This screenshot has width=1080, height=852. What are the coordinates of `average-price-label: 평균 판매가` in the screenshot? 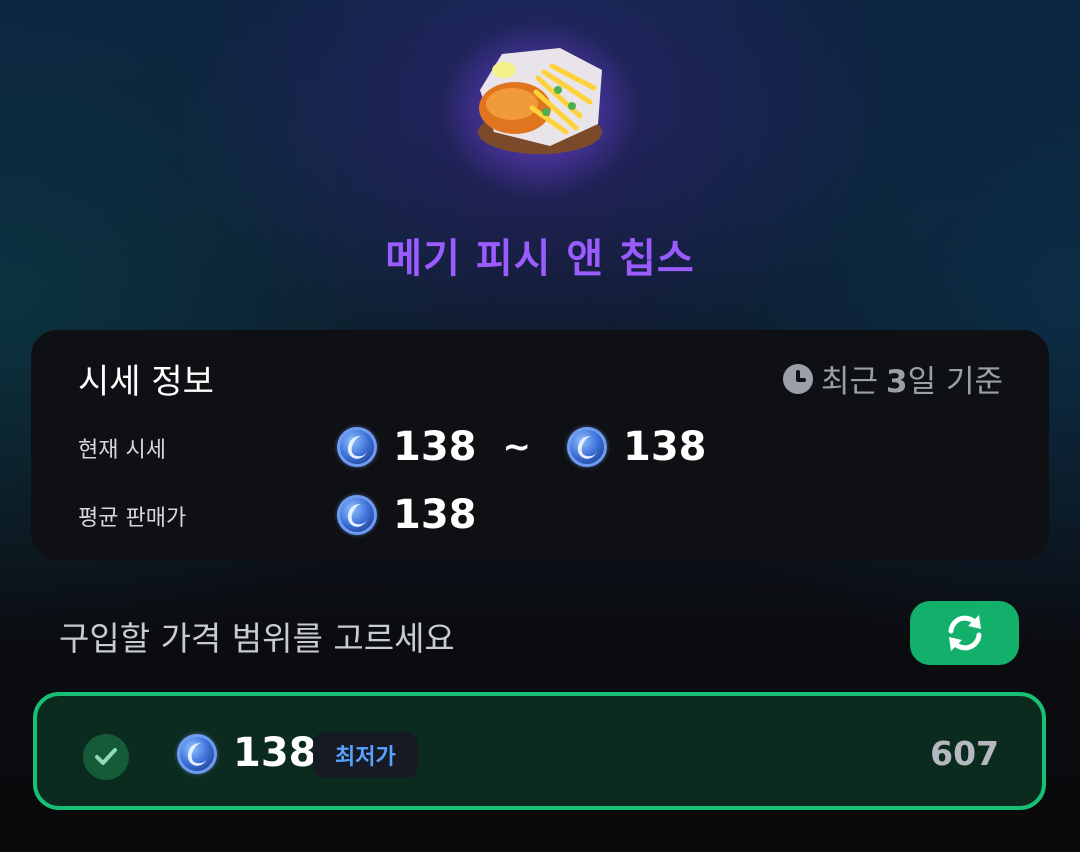 It's located at (132, 518).